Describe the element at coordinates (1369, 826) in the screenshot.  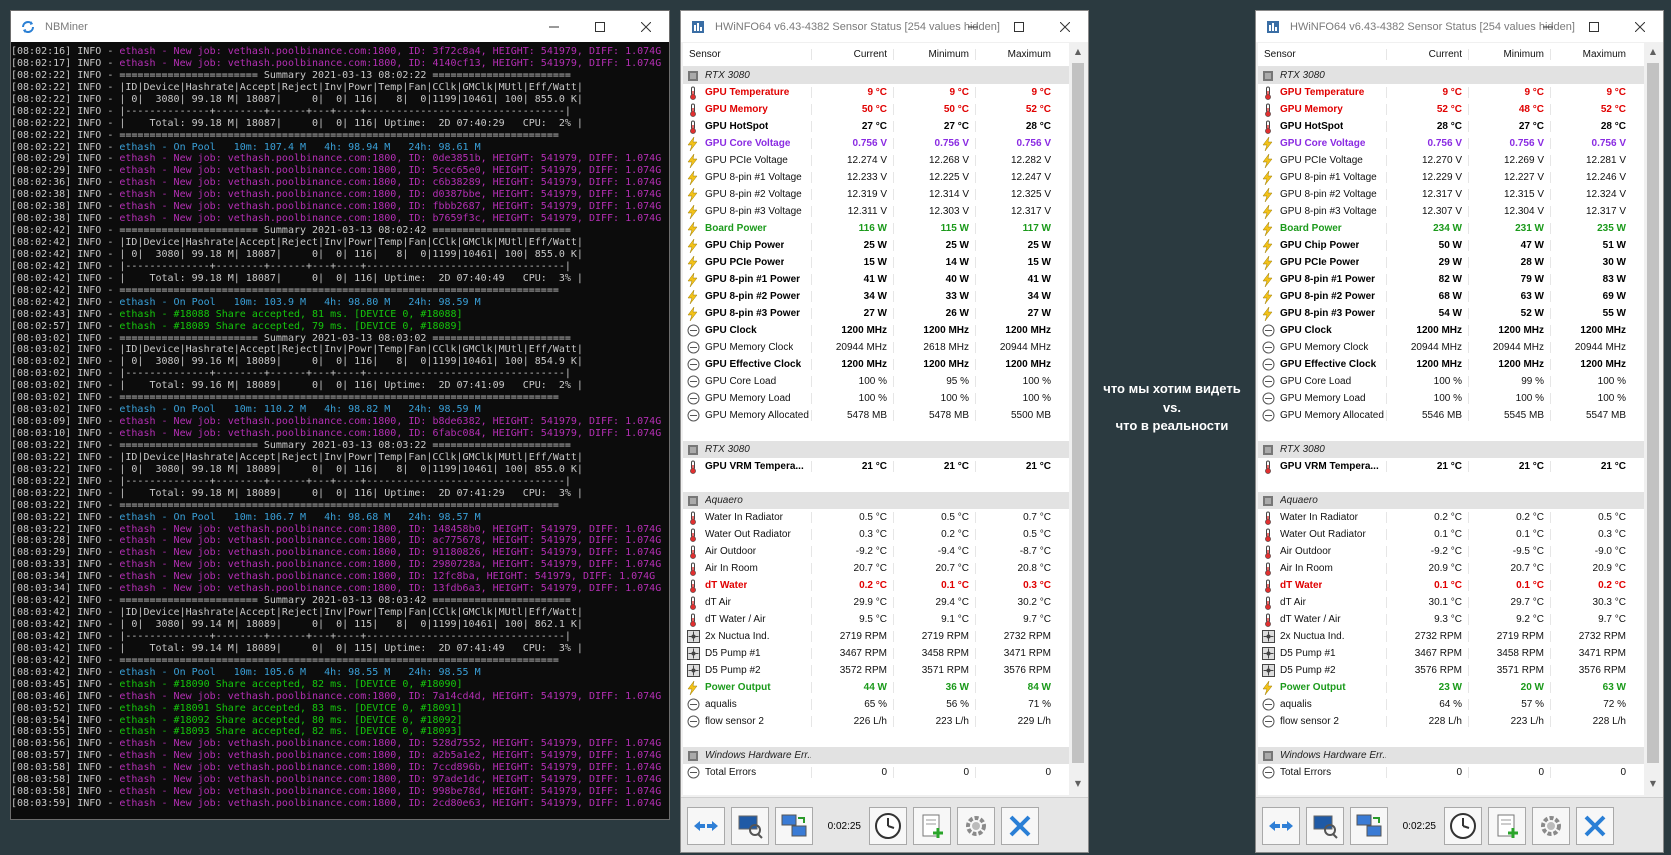
I see `network-monitors-button` at that location.